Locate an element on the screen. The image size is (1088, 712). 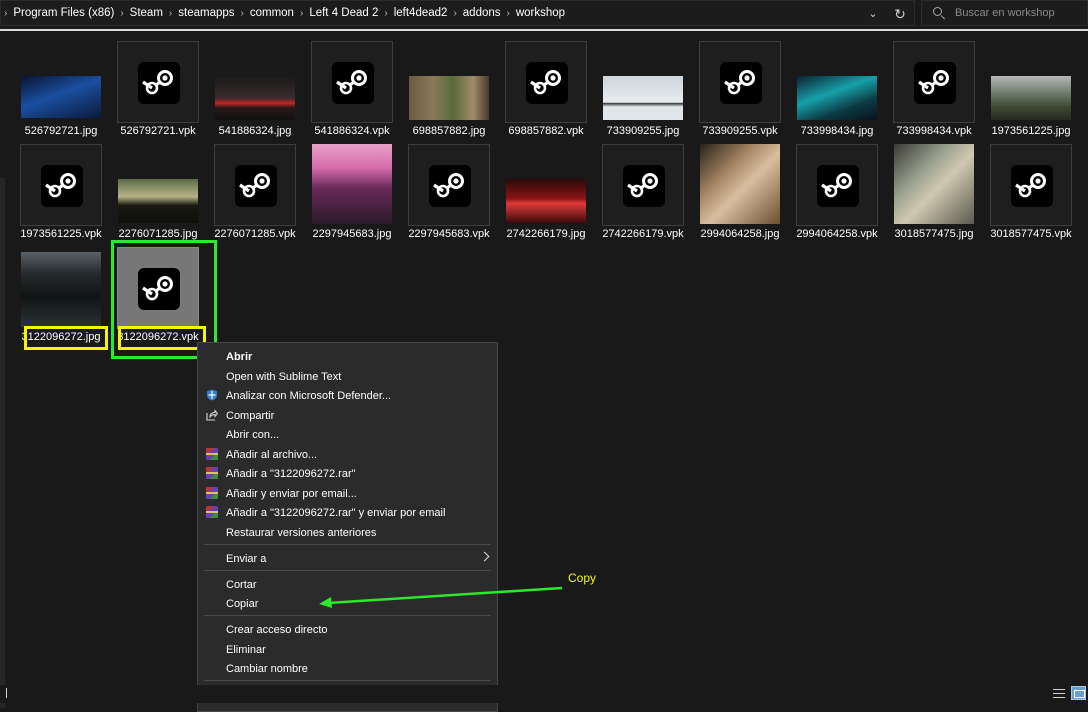
breadcrumb-item: › common is located at coordinates (264, 13).